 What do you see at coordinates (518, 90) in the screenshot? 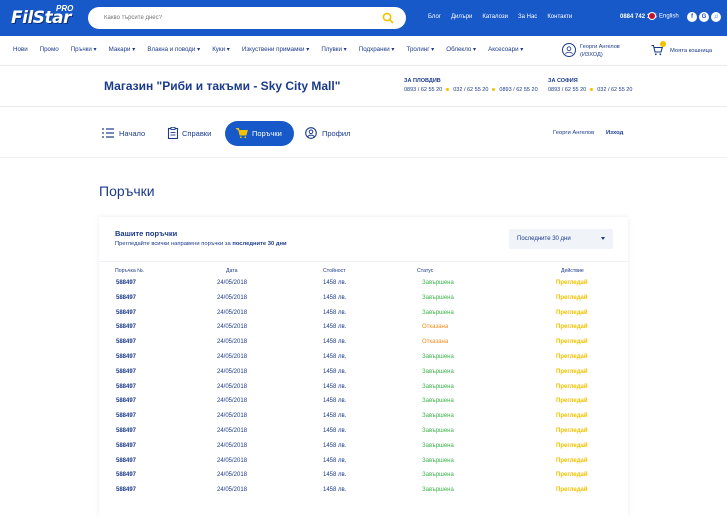
I see `plovdiv-phone-3: 0893 / 62 55 20` at bounding box center [518, 90].